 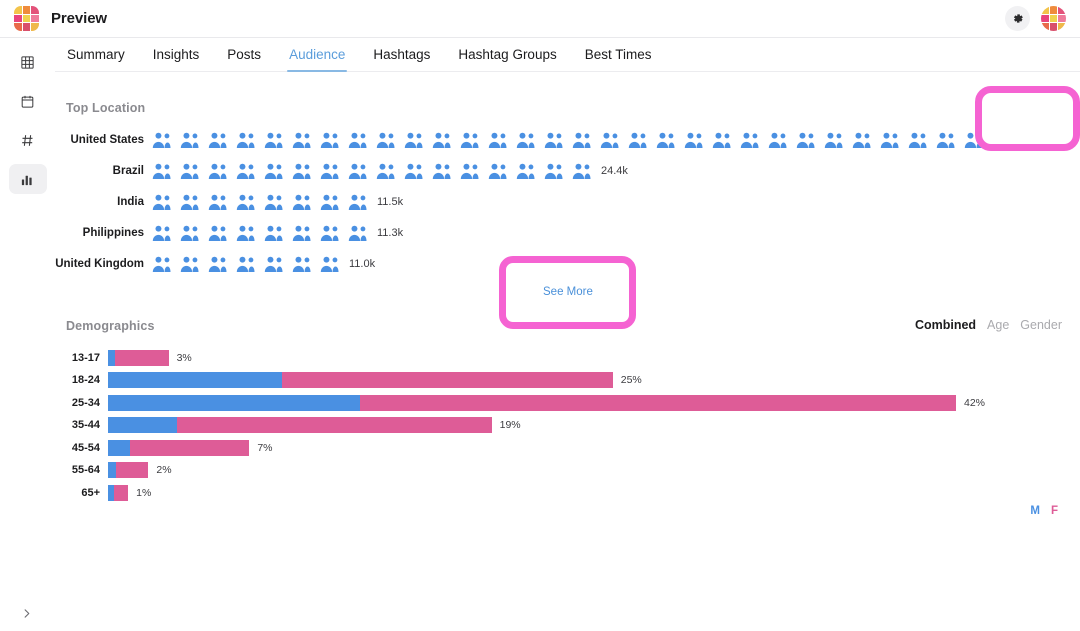 I want to click on chevron-right-icon, so click(x=26, y=613).